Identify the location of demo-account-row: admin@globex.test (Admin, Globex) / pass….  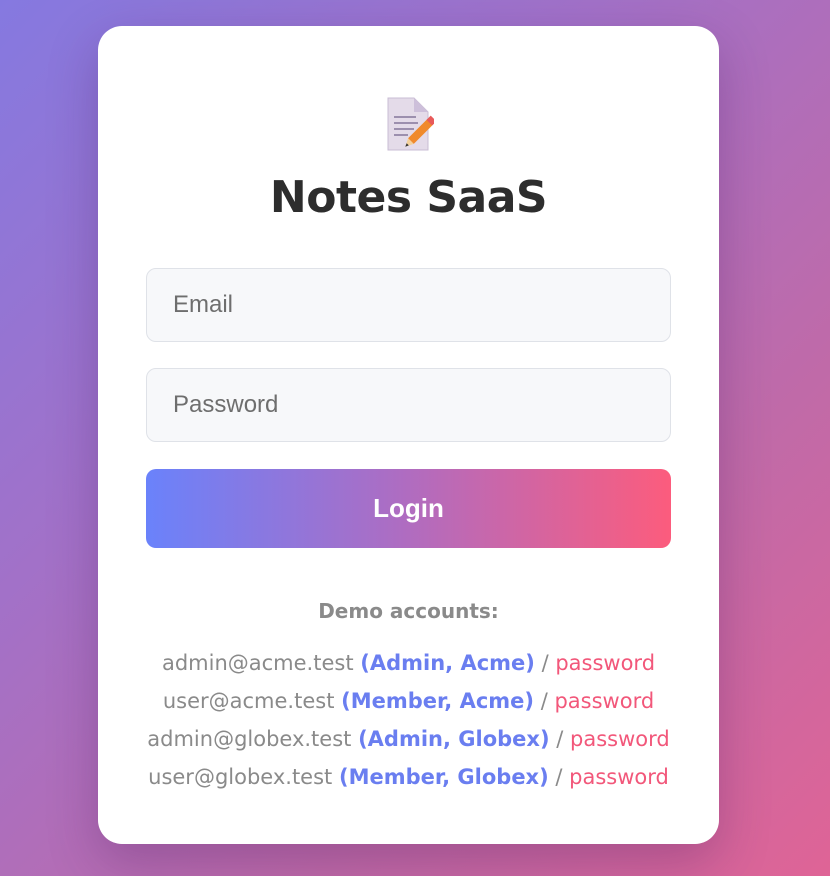
(408, 739).